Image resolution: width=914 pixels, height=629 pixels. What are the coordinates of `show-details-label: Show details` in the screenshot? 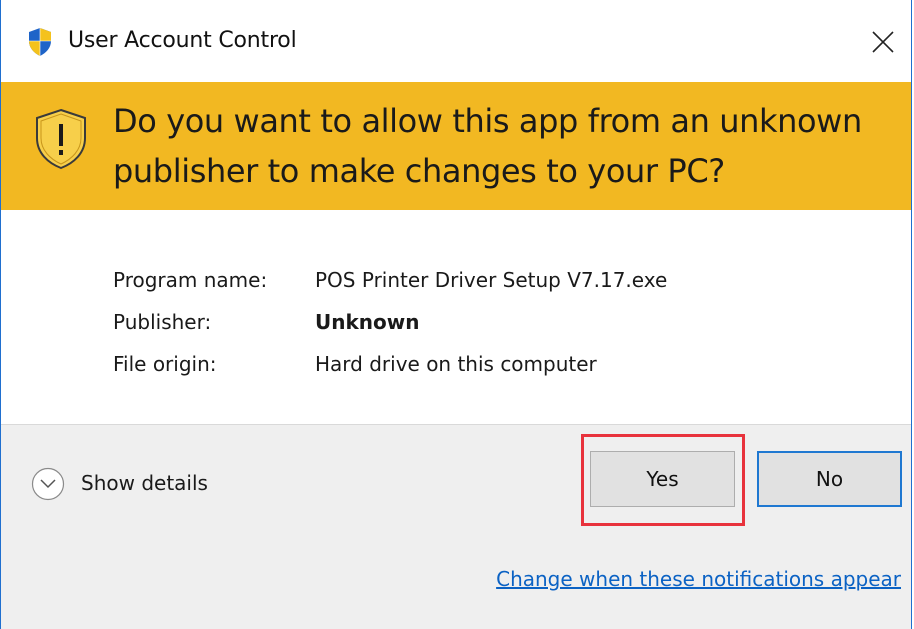 It's located at (144, 483).